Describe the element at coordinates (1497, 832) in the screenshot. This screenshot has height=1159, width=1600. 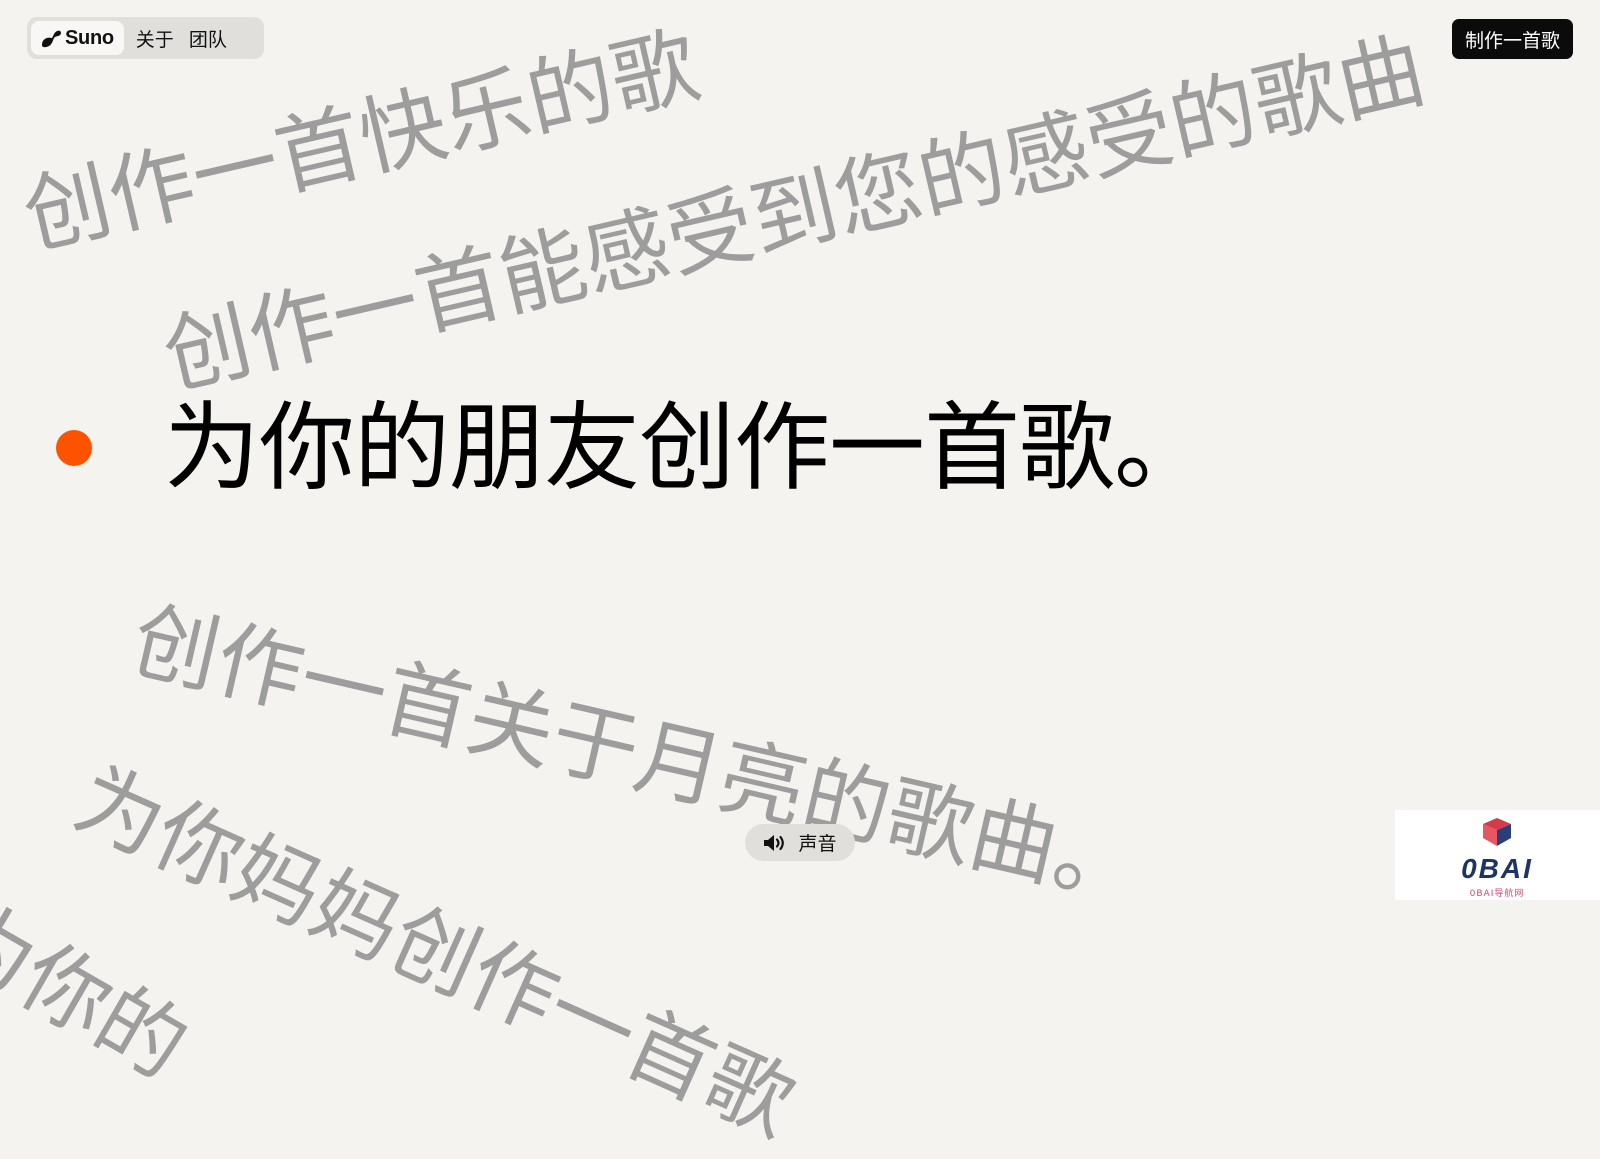
I see `cube-logo-icon` at that location.